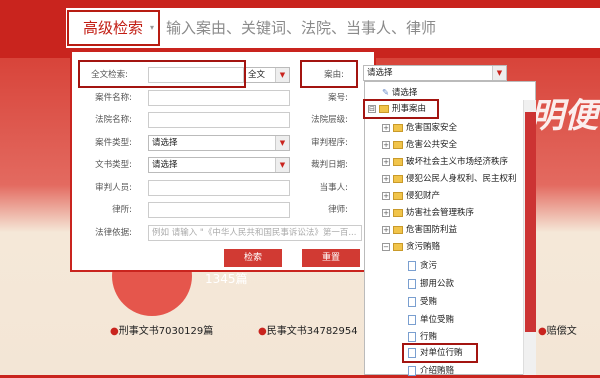  I want to click on tree-item-bribery-accept: 受贿, so click(422, 302).